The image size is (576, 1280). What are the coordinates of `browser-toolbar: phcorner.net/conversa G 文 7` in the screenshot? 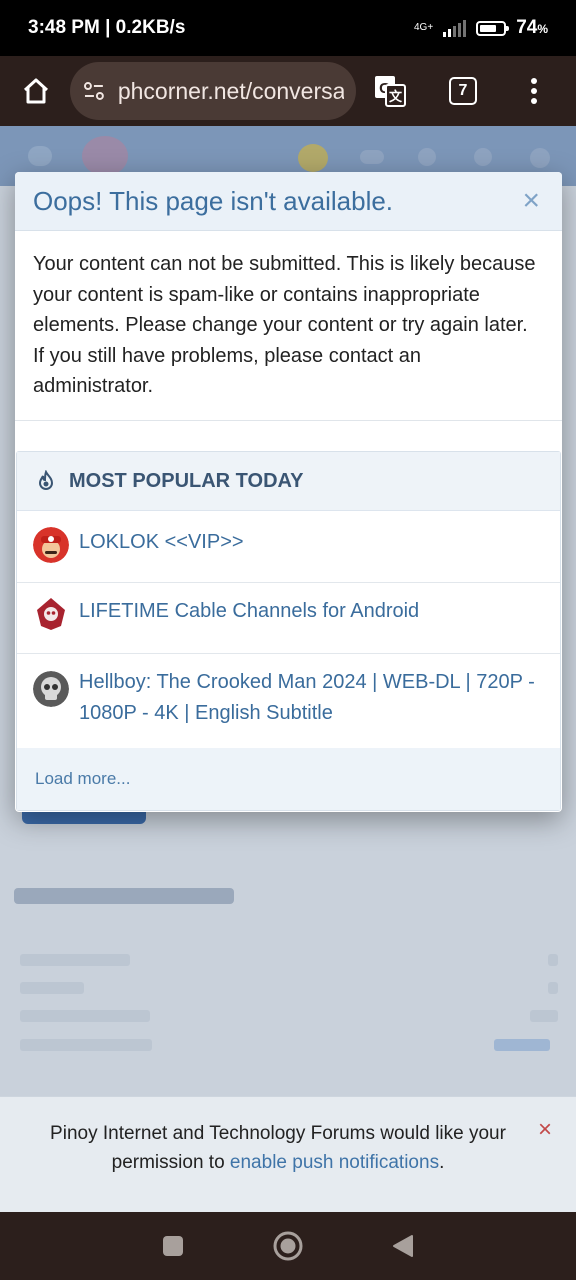 It's located at (288, 91).